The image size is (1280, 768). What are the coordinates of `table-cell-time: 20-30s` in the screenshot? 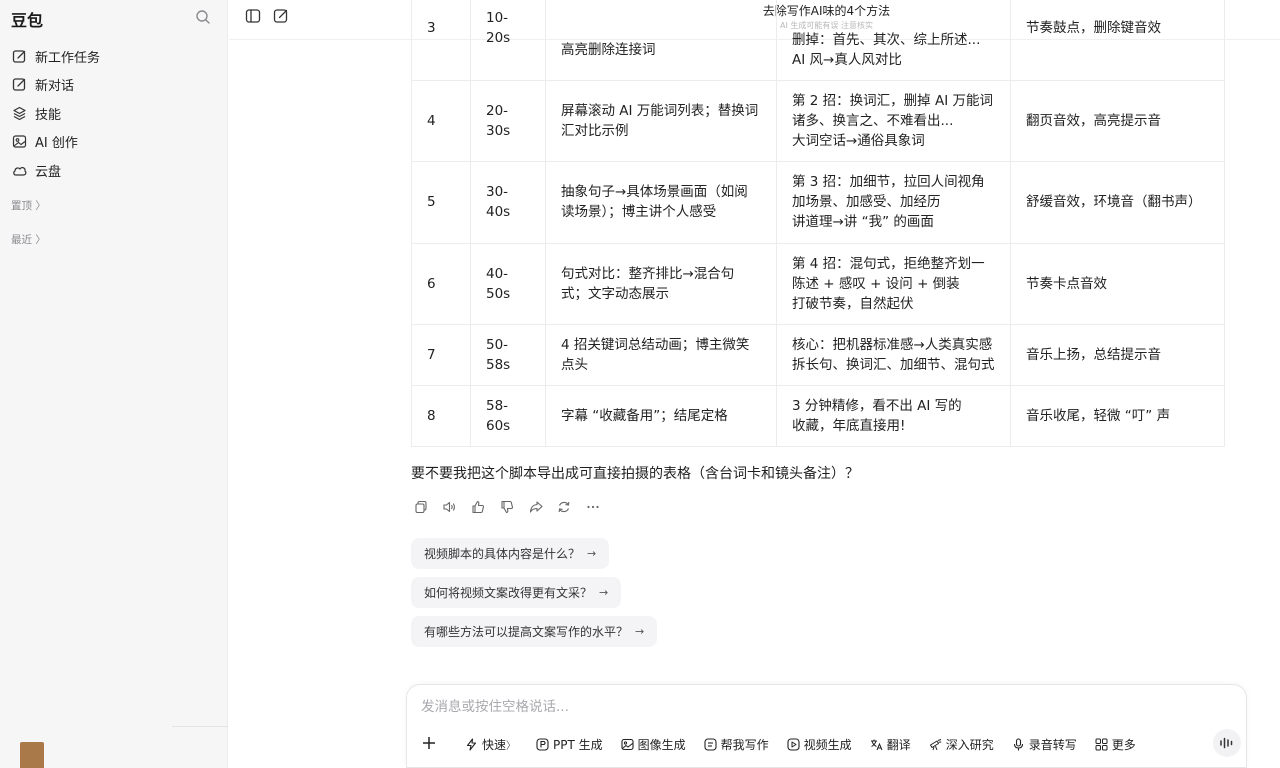 It's located at (508, 121).